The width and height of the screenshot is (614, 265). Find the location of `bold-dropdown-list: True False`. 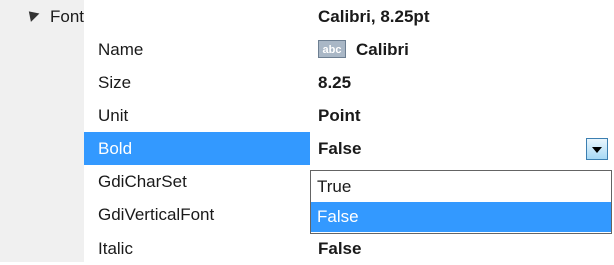

bold-dropdown-list: True False is located at coordinates (461, 202).